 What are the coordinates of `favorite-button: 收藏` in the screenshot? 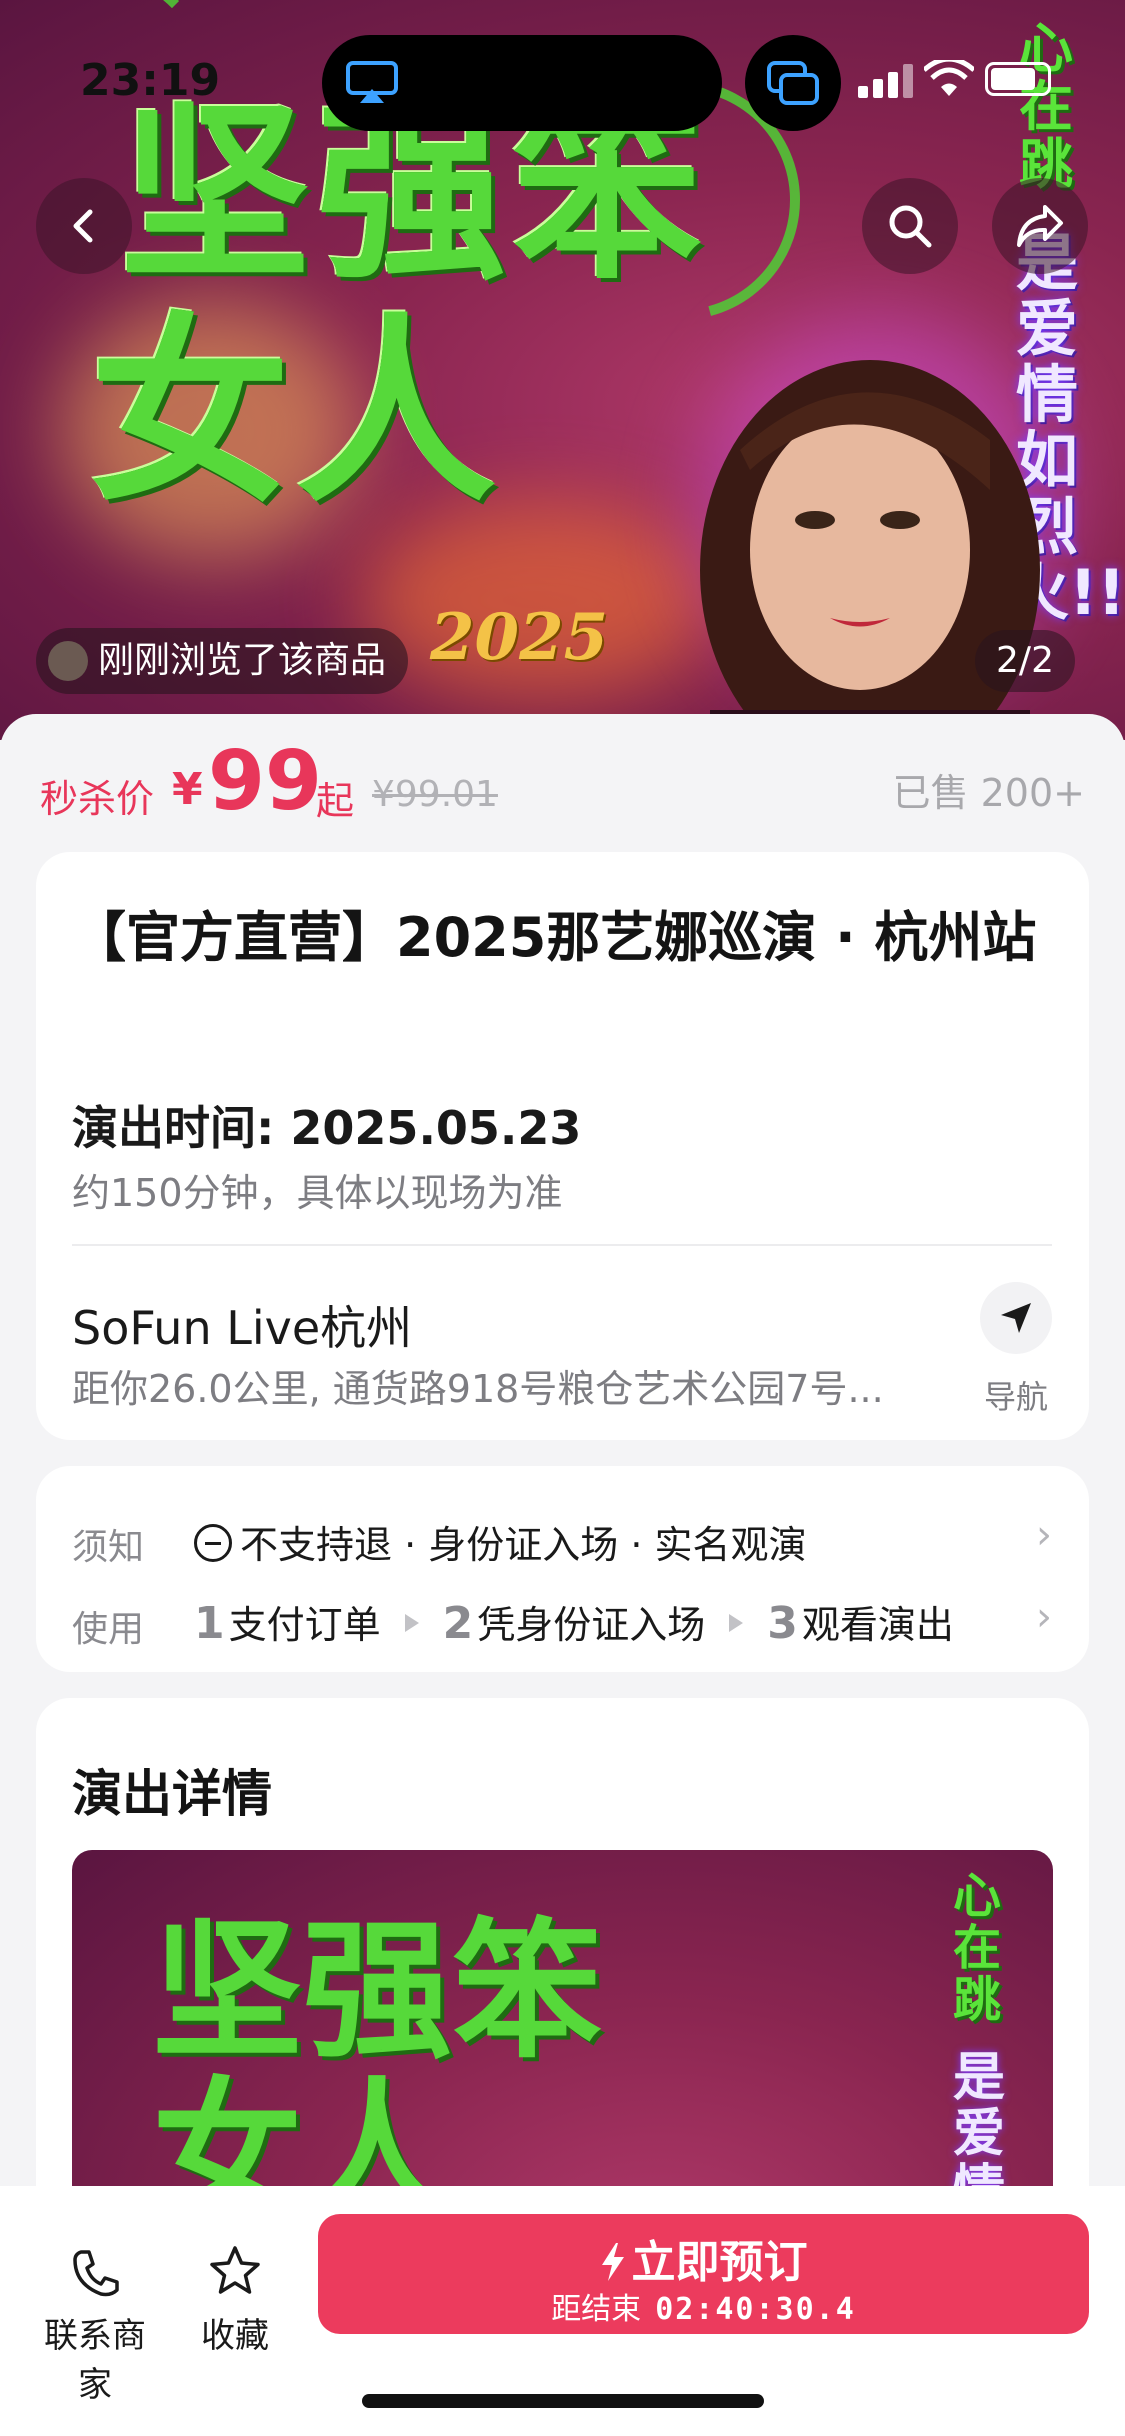 It's located at (235, 2292).